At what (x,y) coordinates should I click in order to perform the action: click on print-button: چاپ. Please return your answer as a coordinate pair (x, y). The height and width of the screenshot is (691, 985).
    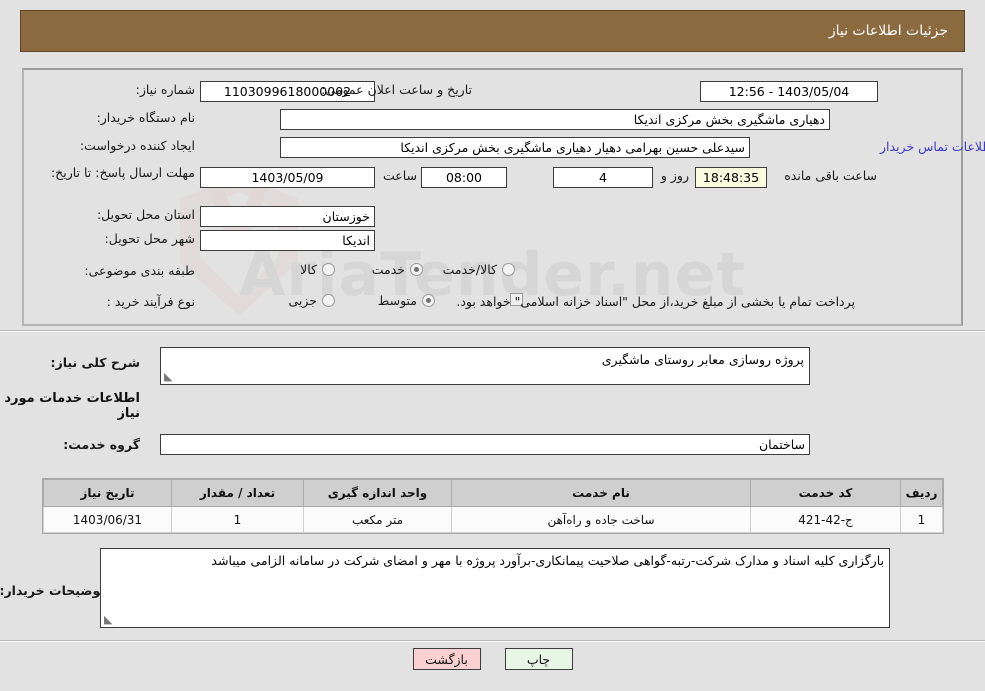
    Looking at the image, I should click on (538, 659).